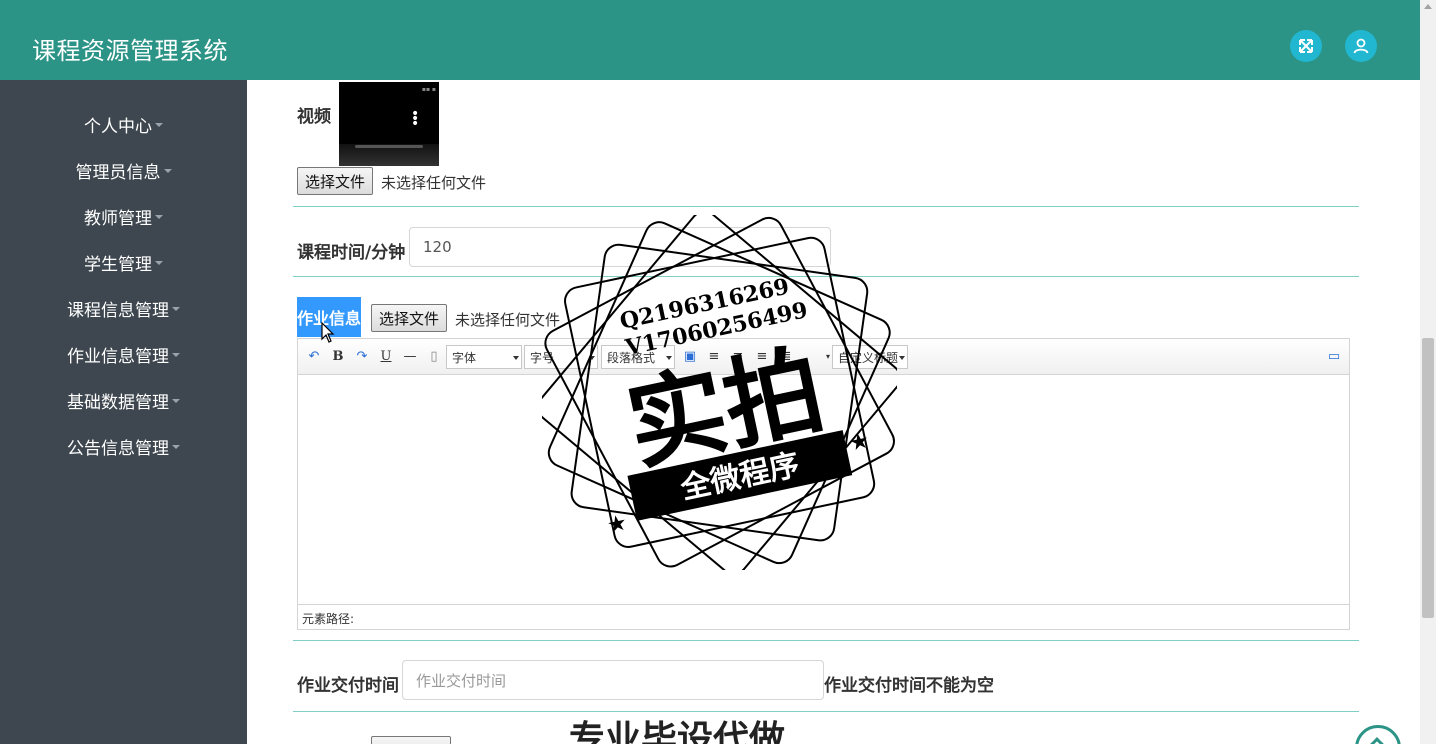 The height and width of the screenshot is (744, 1436). I want to click on sidebar-item-label: 学生管理, so click(118, 264).